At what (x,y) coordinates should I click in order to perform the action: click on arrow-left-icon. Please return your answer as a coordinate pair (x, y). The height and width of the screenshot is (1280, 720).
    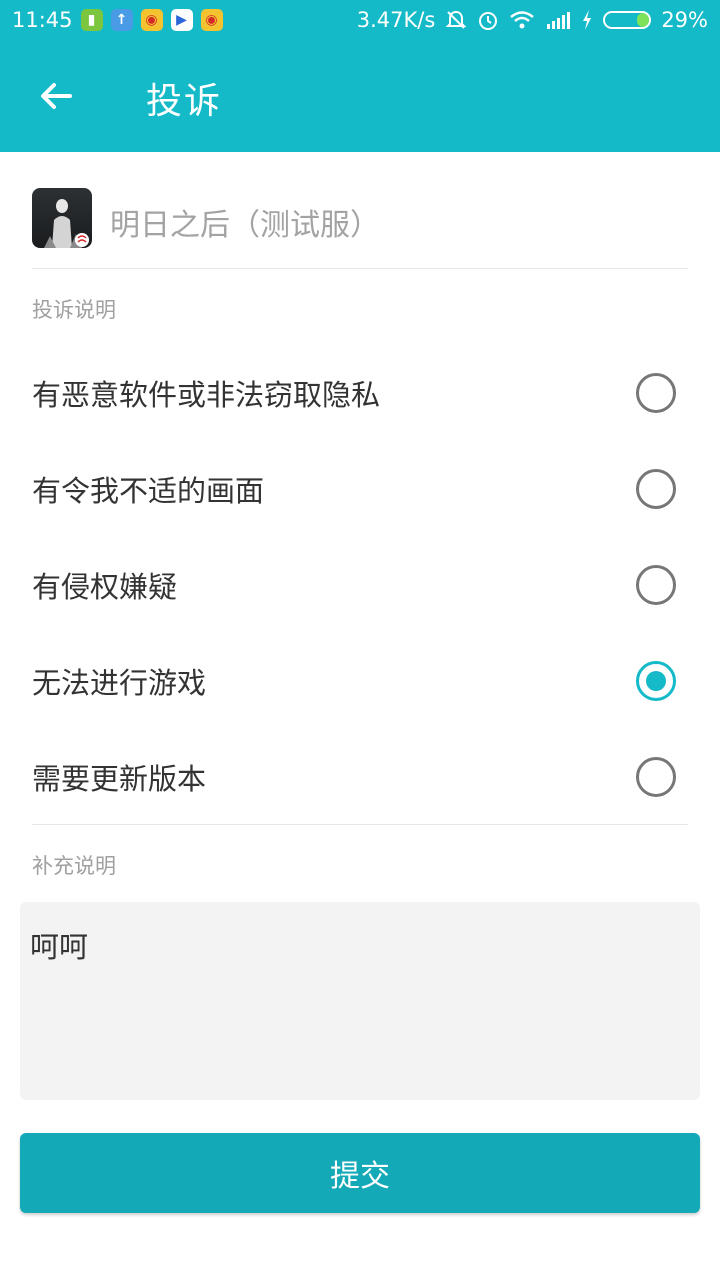
    Looking at the image, I should click on (56, 96).